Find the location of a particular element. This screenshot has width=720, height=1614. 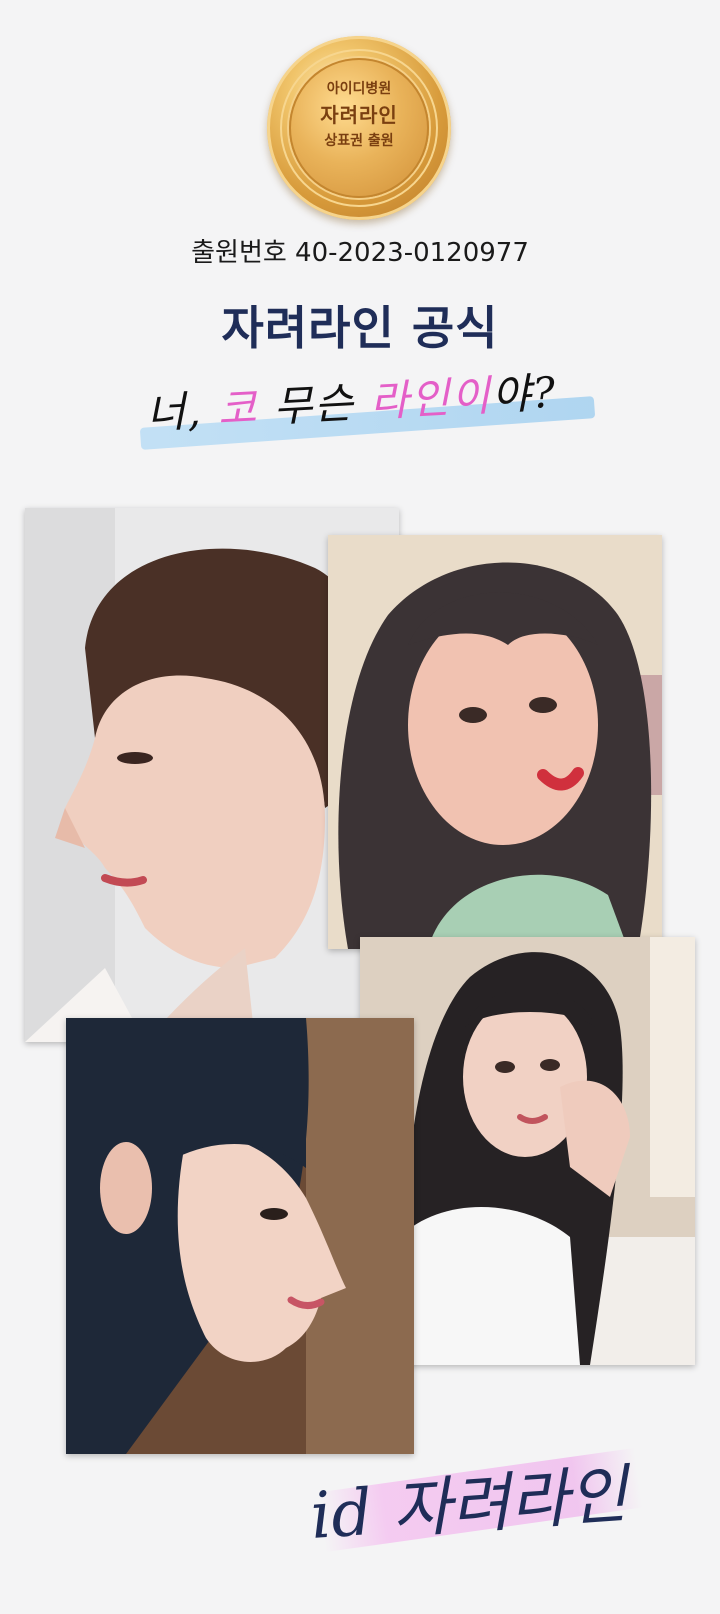

tagline-part-5: 야? is located at coordinates (524, 393).